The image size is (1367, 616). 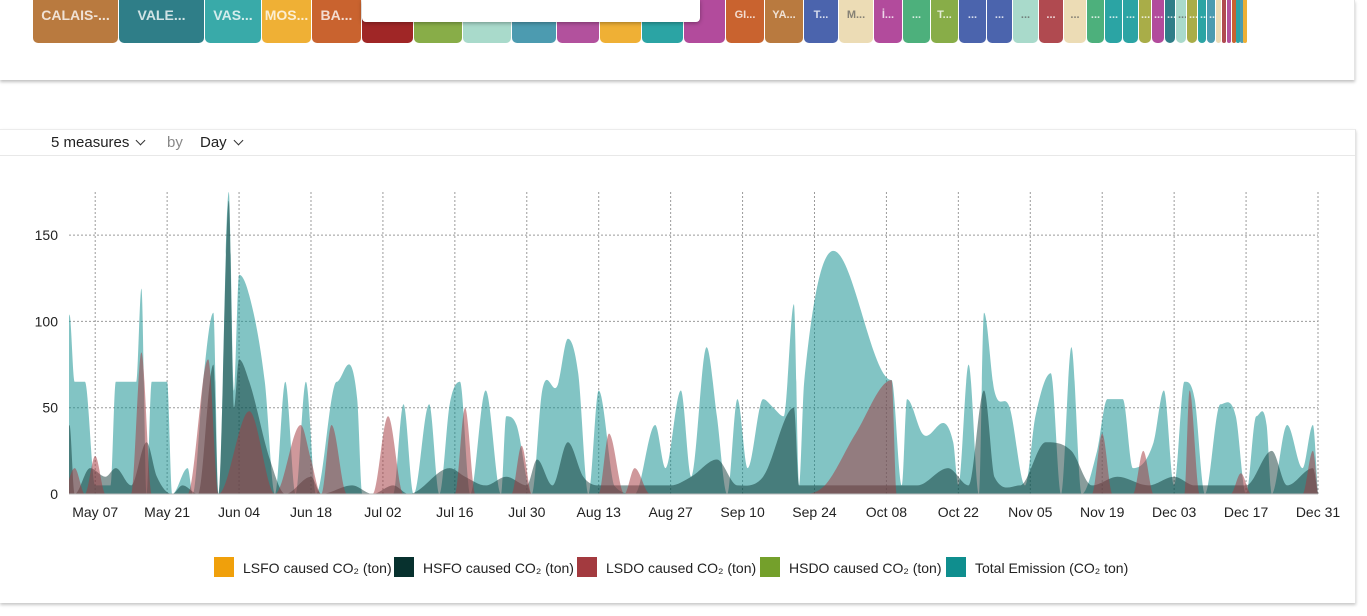 What do you see at coordinates (239, 512) in the screenshot?
I see `x-tick-label: Jun 04` at bounding box center [239, 512].